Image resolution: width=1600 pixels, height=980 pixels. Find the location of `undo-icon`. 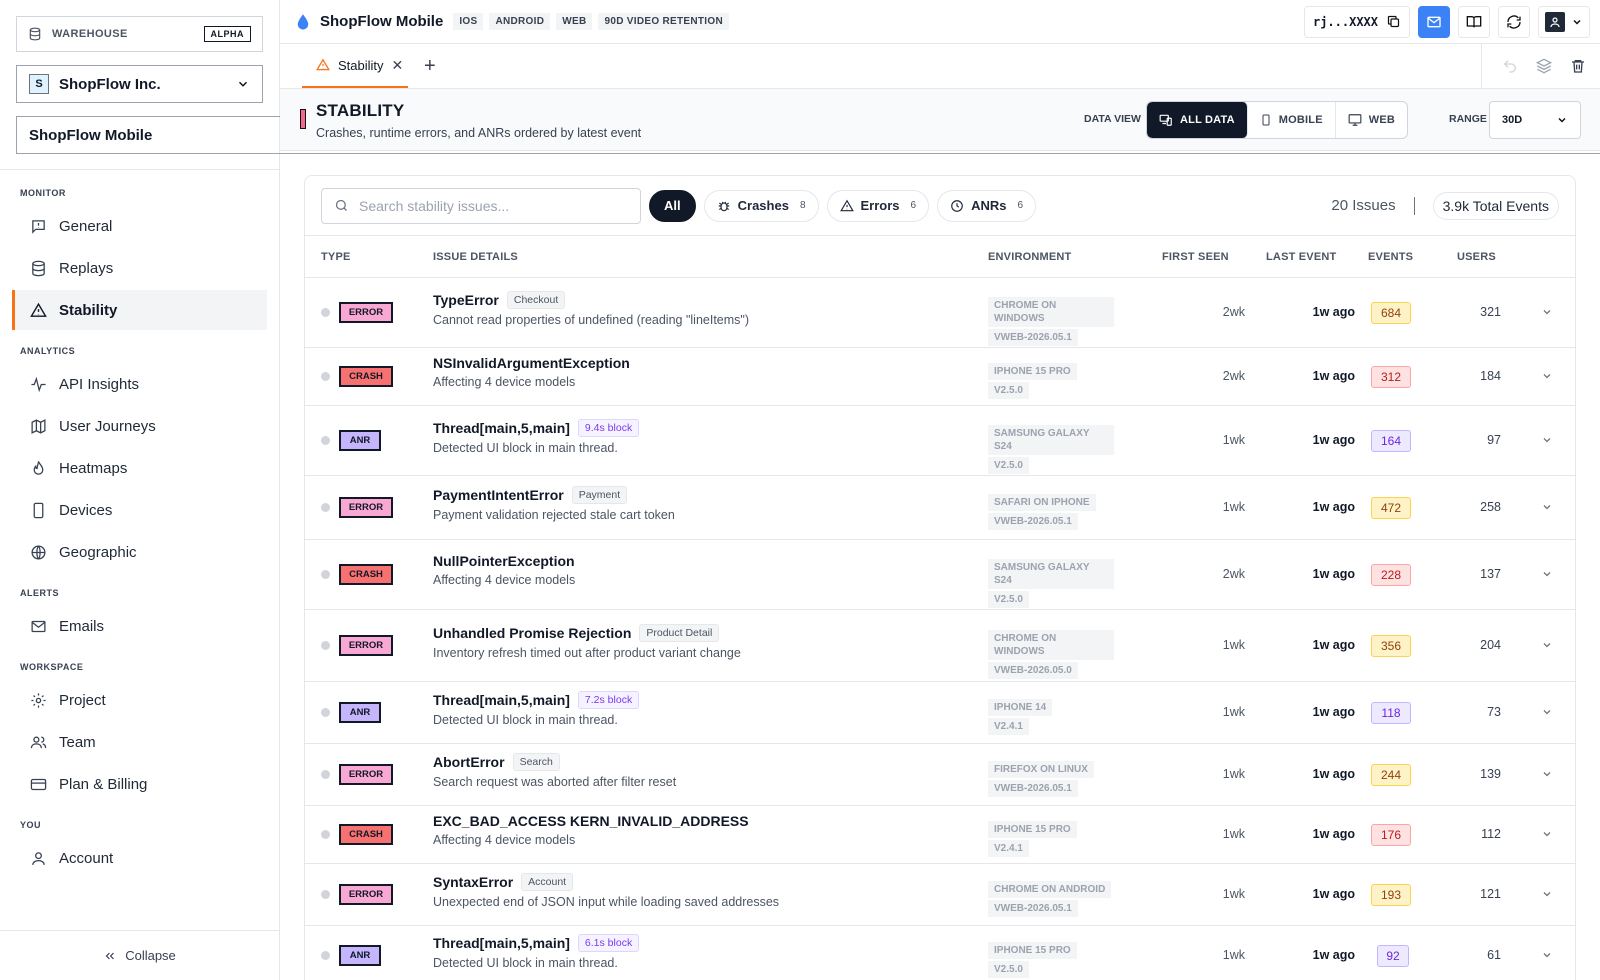

undo-icon is located at coordinates (1510, 66).